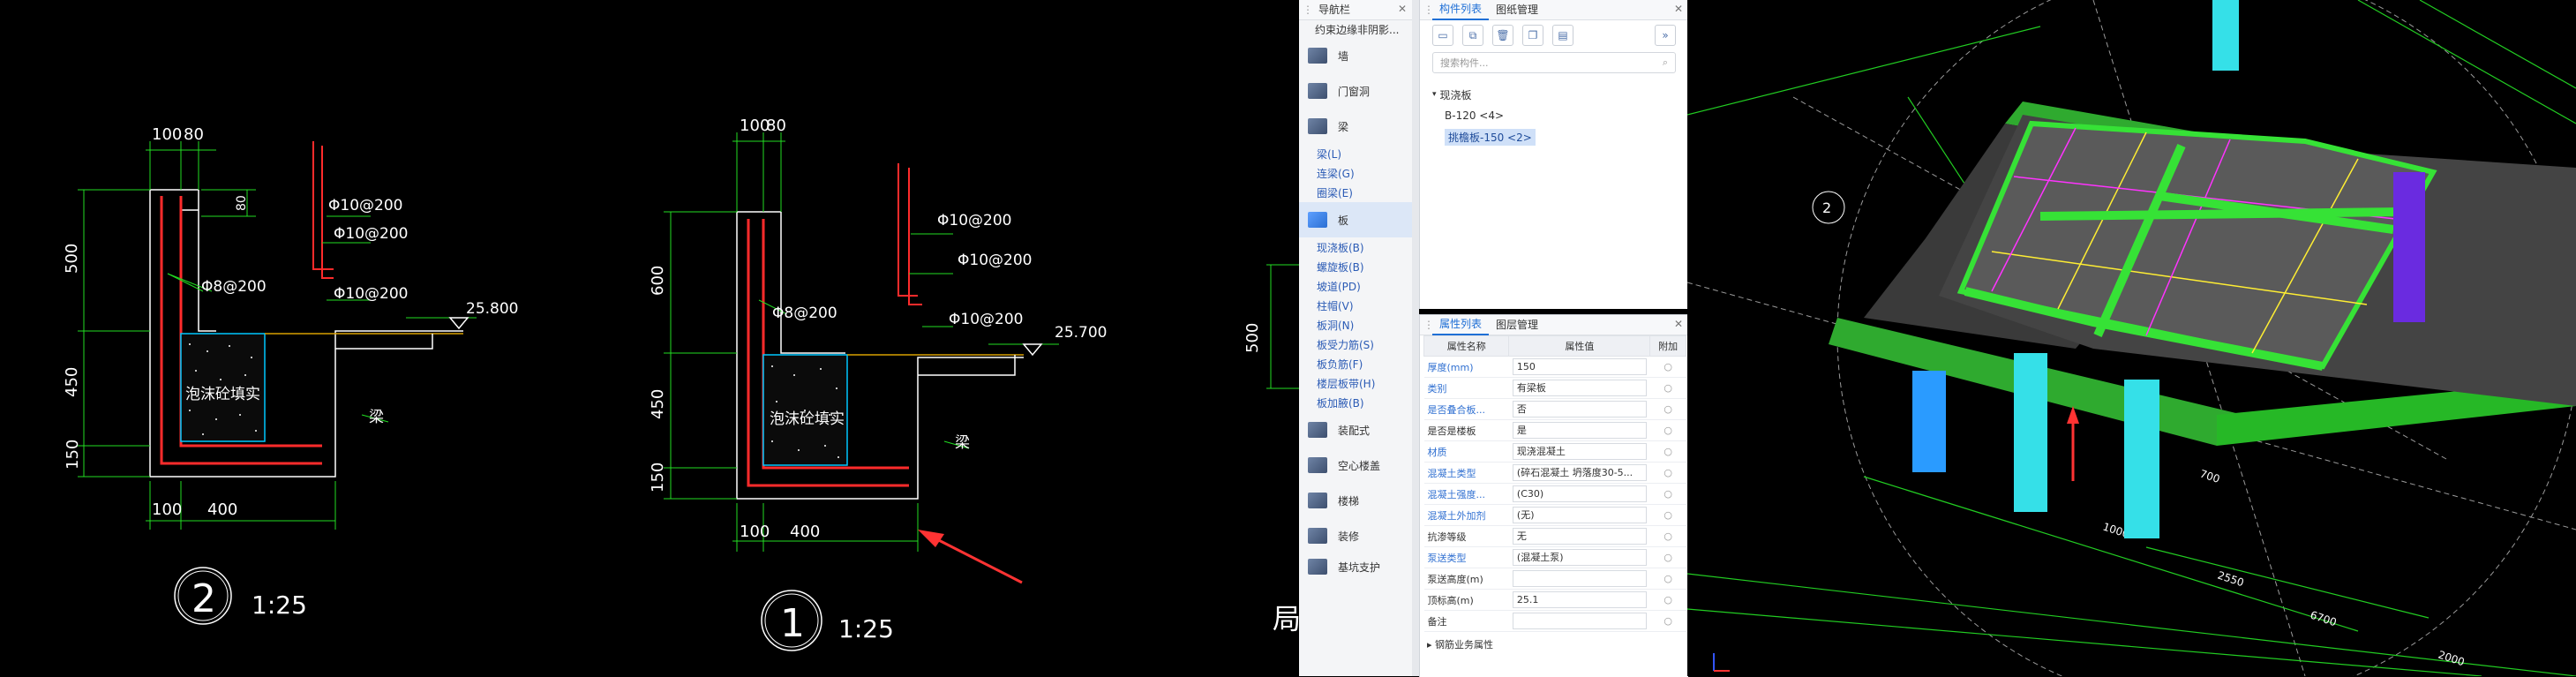  What do you see at coordinates (1355, 247) in the screenshot?
I see `nav-item-cast-slab: 现浇板(B)` at bounding box center [1355, 247].